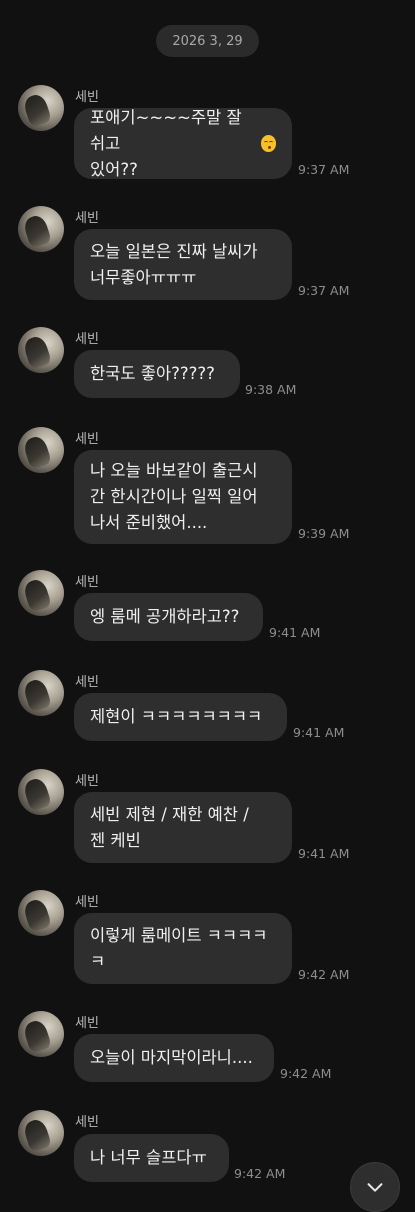 This screenshot has width=415, height=1212. Describe the element at coordinates (268, 143) in the screenshot. I see `kissing-face-emoji` at that location.